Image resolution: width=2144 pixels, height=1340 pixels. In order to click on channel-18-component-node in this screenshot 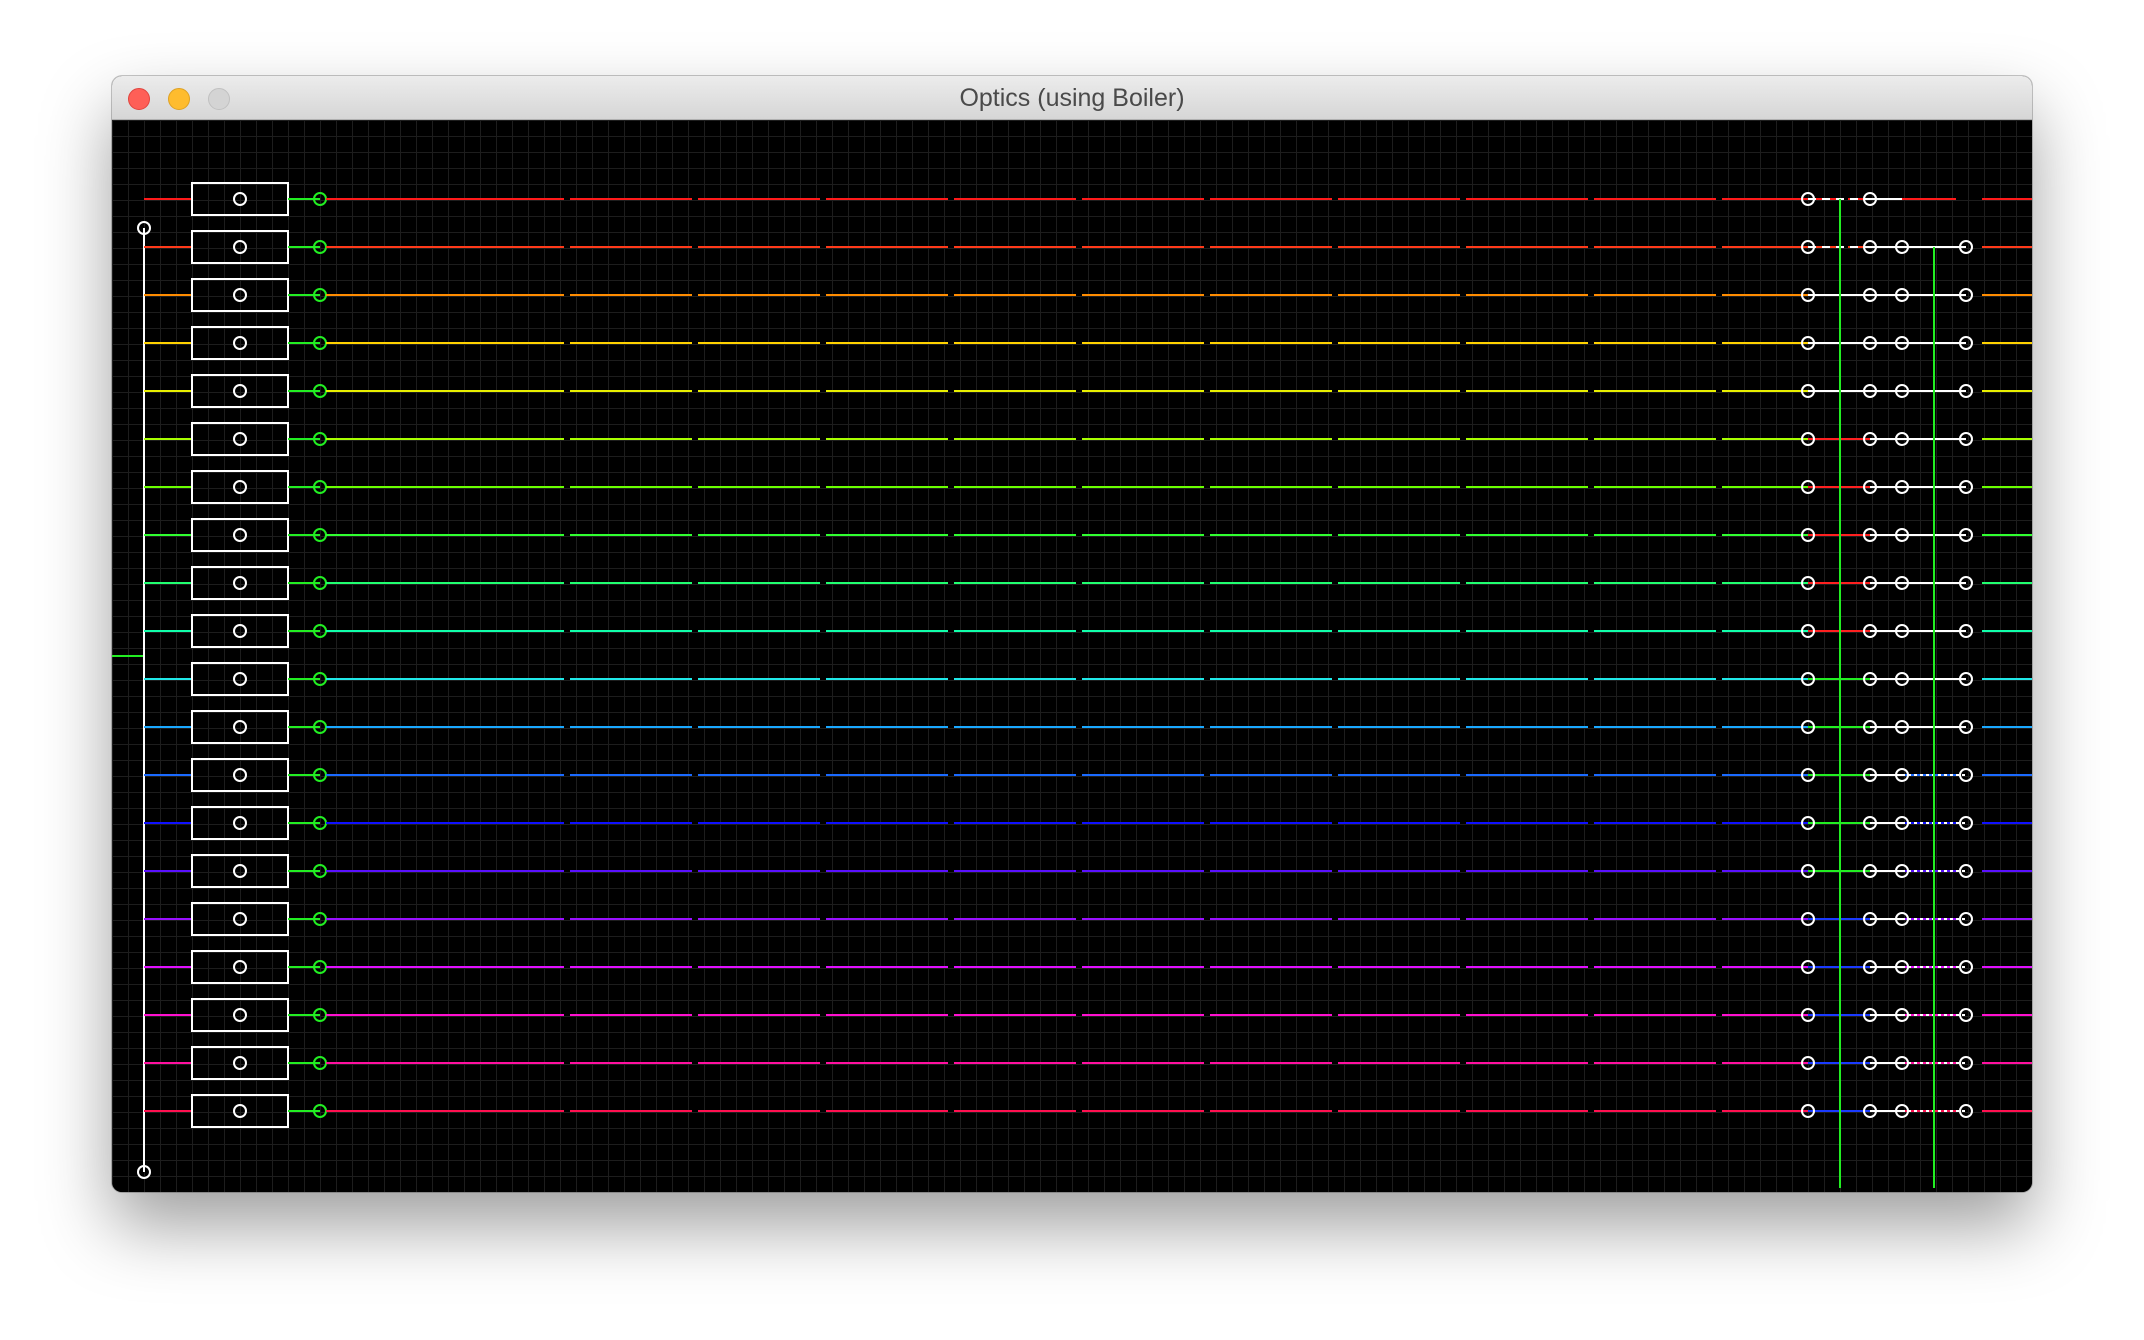, I will do `click(240, 1015)`.